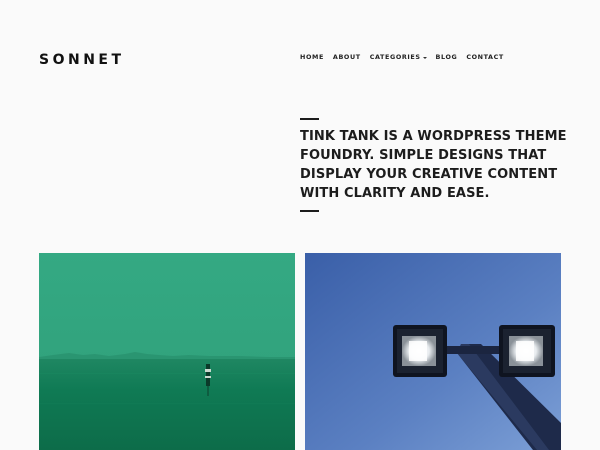  Describe the element at coordinates (424, 57) in the screenshot. I see `caret-down-icon` at that location.